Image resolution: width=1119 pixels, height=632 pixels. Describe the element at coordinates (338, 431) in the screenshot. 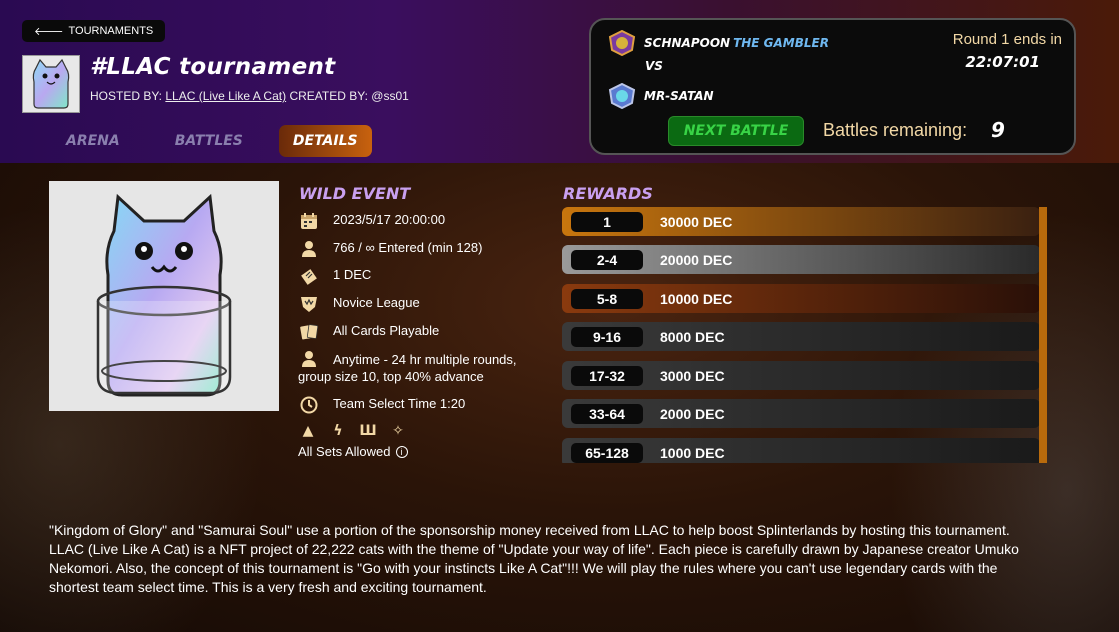

I see `beta-set-icon: ϟ` at that location.